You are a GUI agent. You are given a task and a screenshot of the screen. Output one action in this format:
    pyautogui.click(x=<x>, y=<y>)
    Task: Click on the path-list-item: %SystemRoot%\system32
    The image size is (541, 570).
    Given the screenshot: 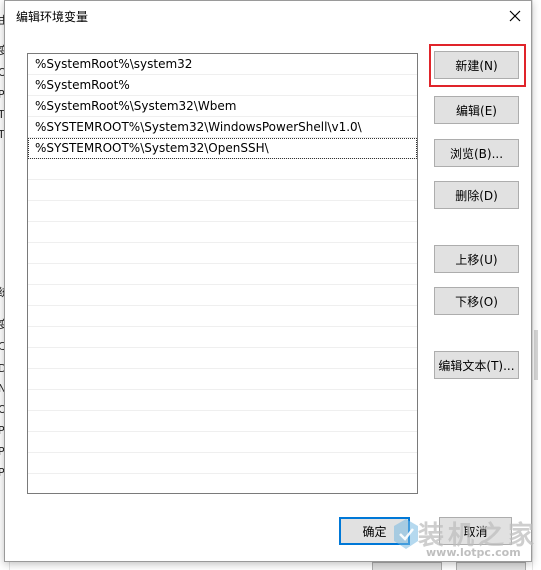 What is the action you would take?
    pyautogui.click(x=222, y=64)
    